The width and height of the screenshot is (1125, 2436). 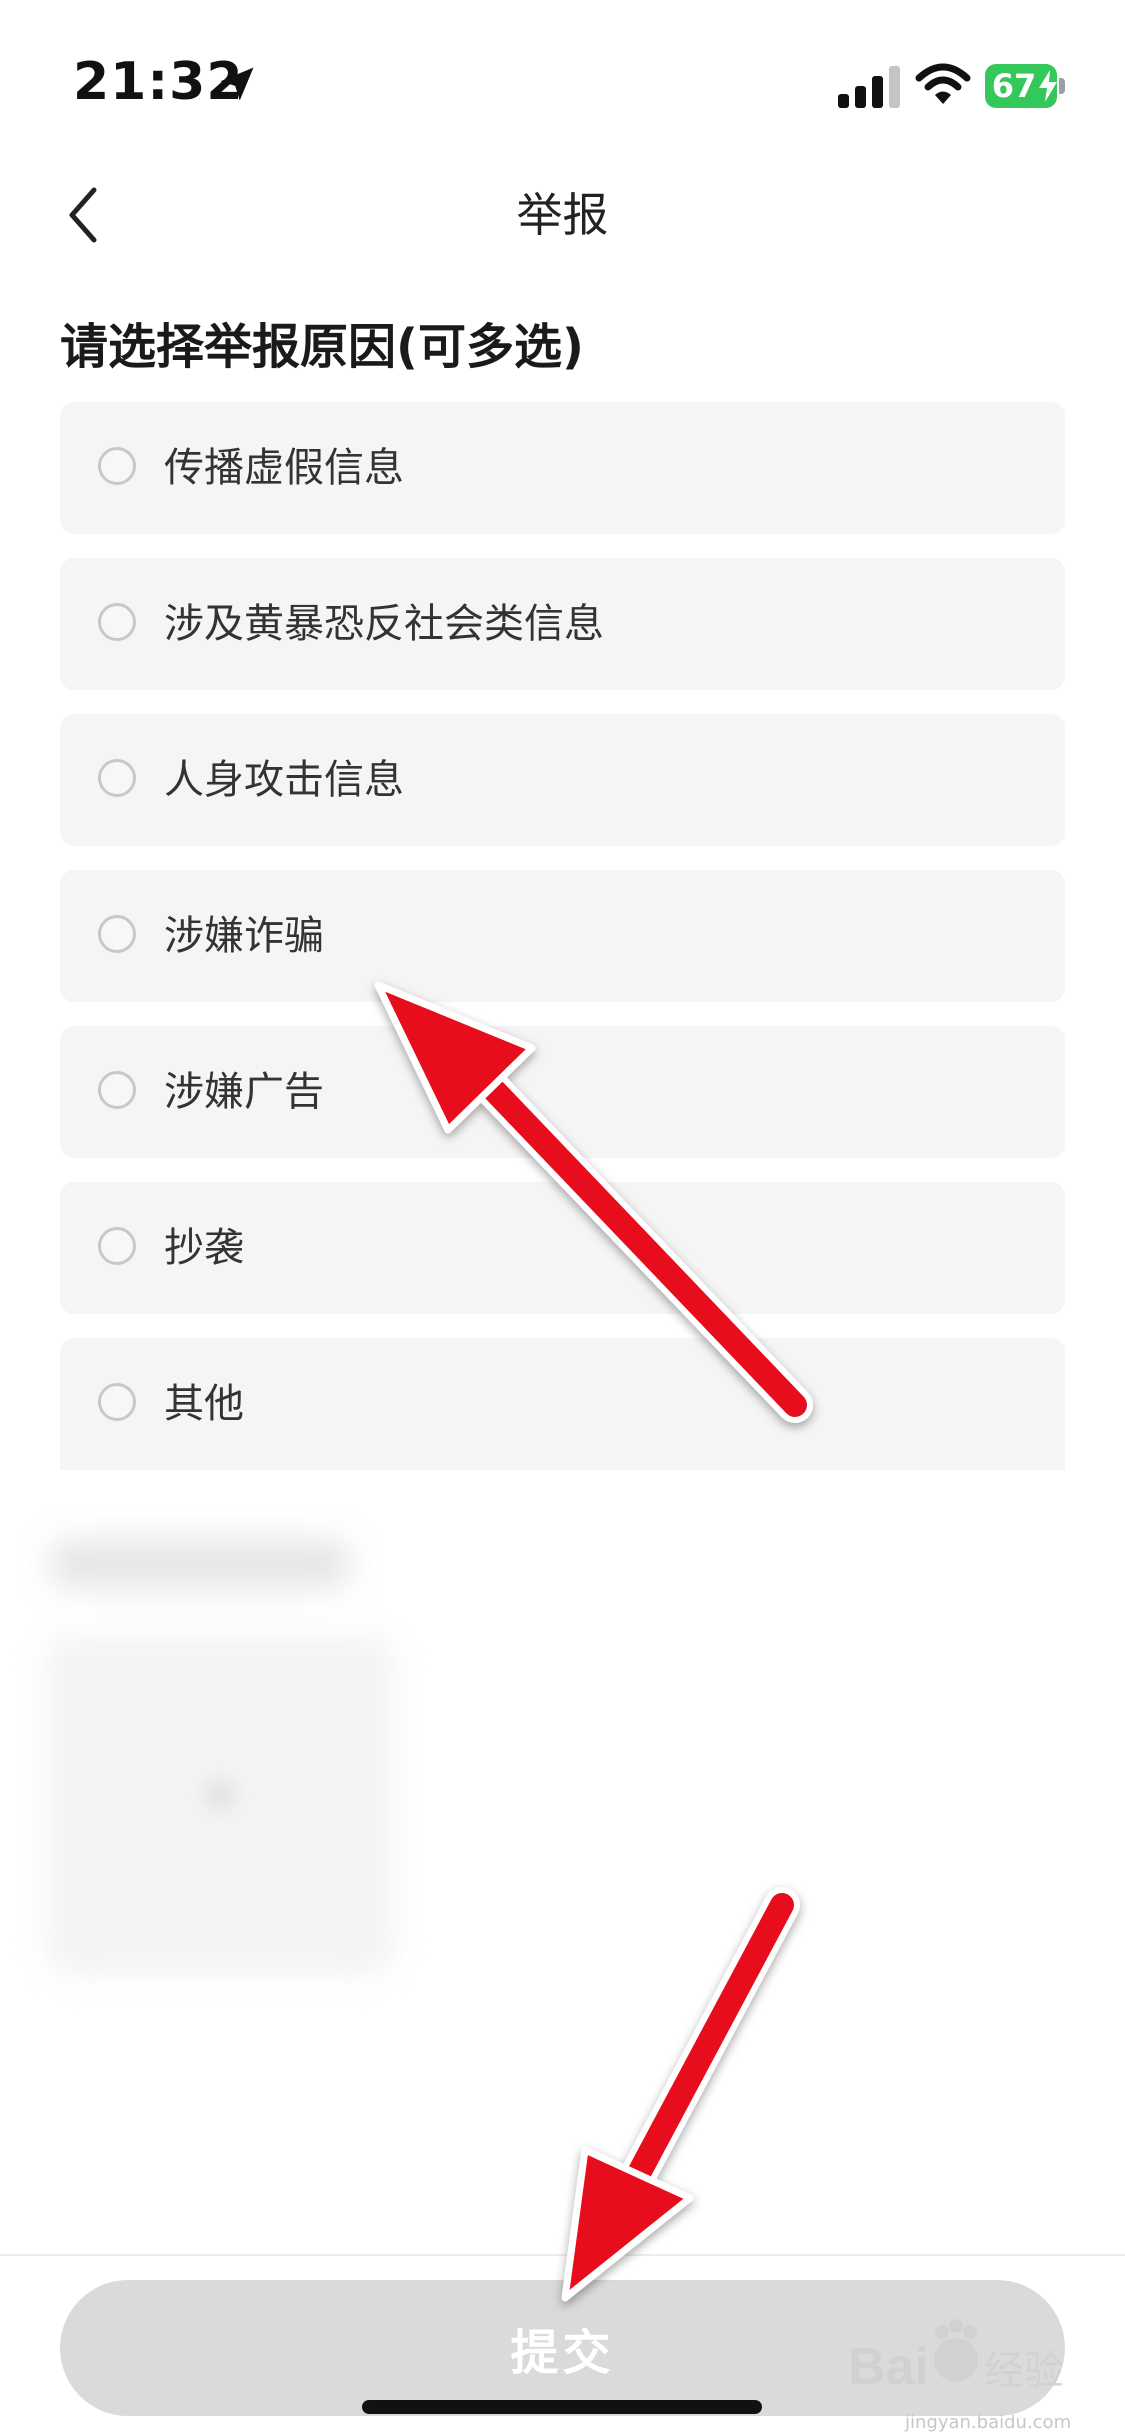 What do you see at coordinates (680, 2094) in the screenshot?
I see `annotation-arrow-down` at bounding box center [680, 2094].